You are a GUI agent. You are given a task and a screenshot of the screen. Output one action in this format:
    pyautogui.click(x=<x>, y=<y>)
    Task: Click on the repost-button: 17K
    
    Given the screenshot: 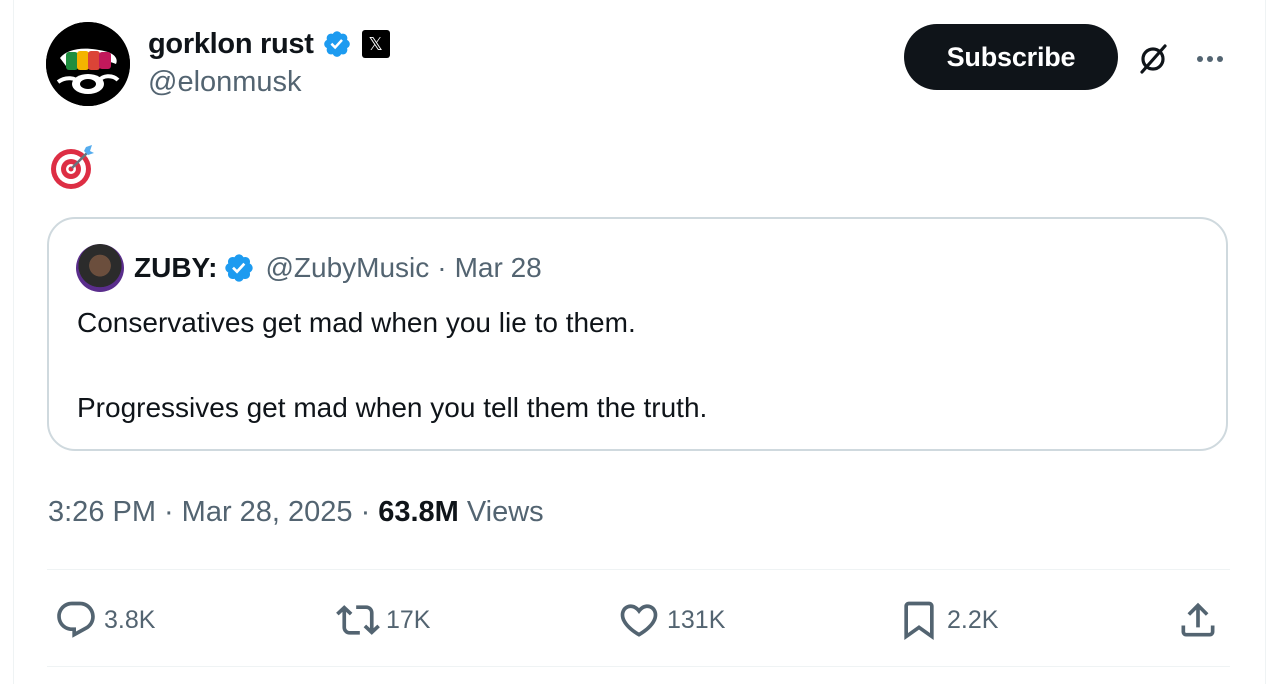 What is the action you would take?
    pyautogui.click(x=383, y=620)
    